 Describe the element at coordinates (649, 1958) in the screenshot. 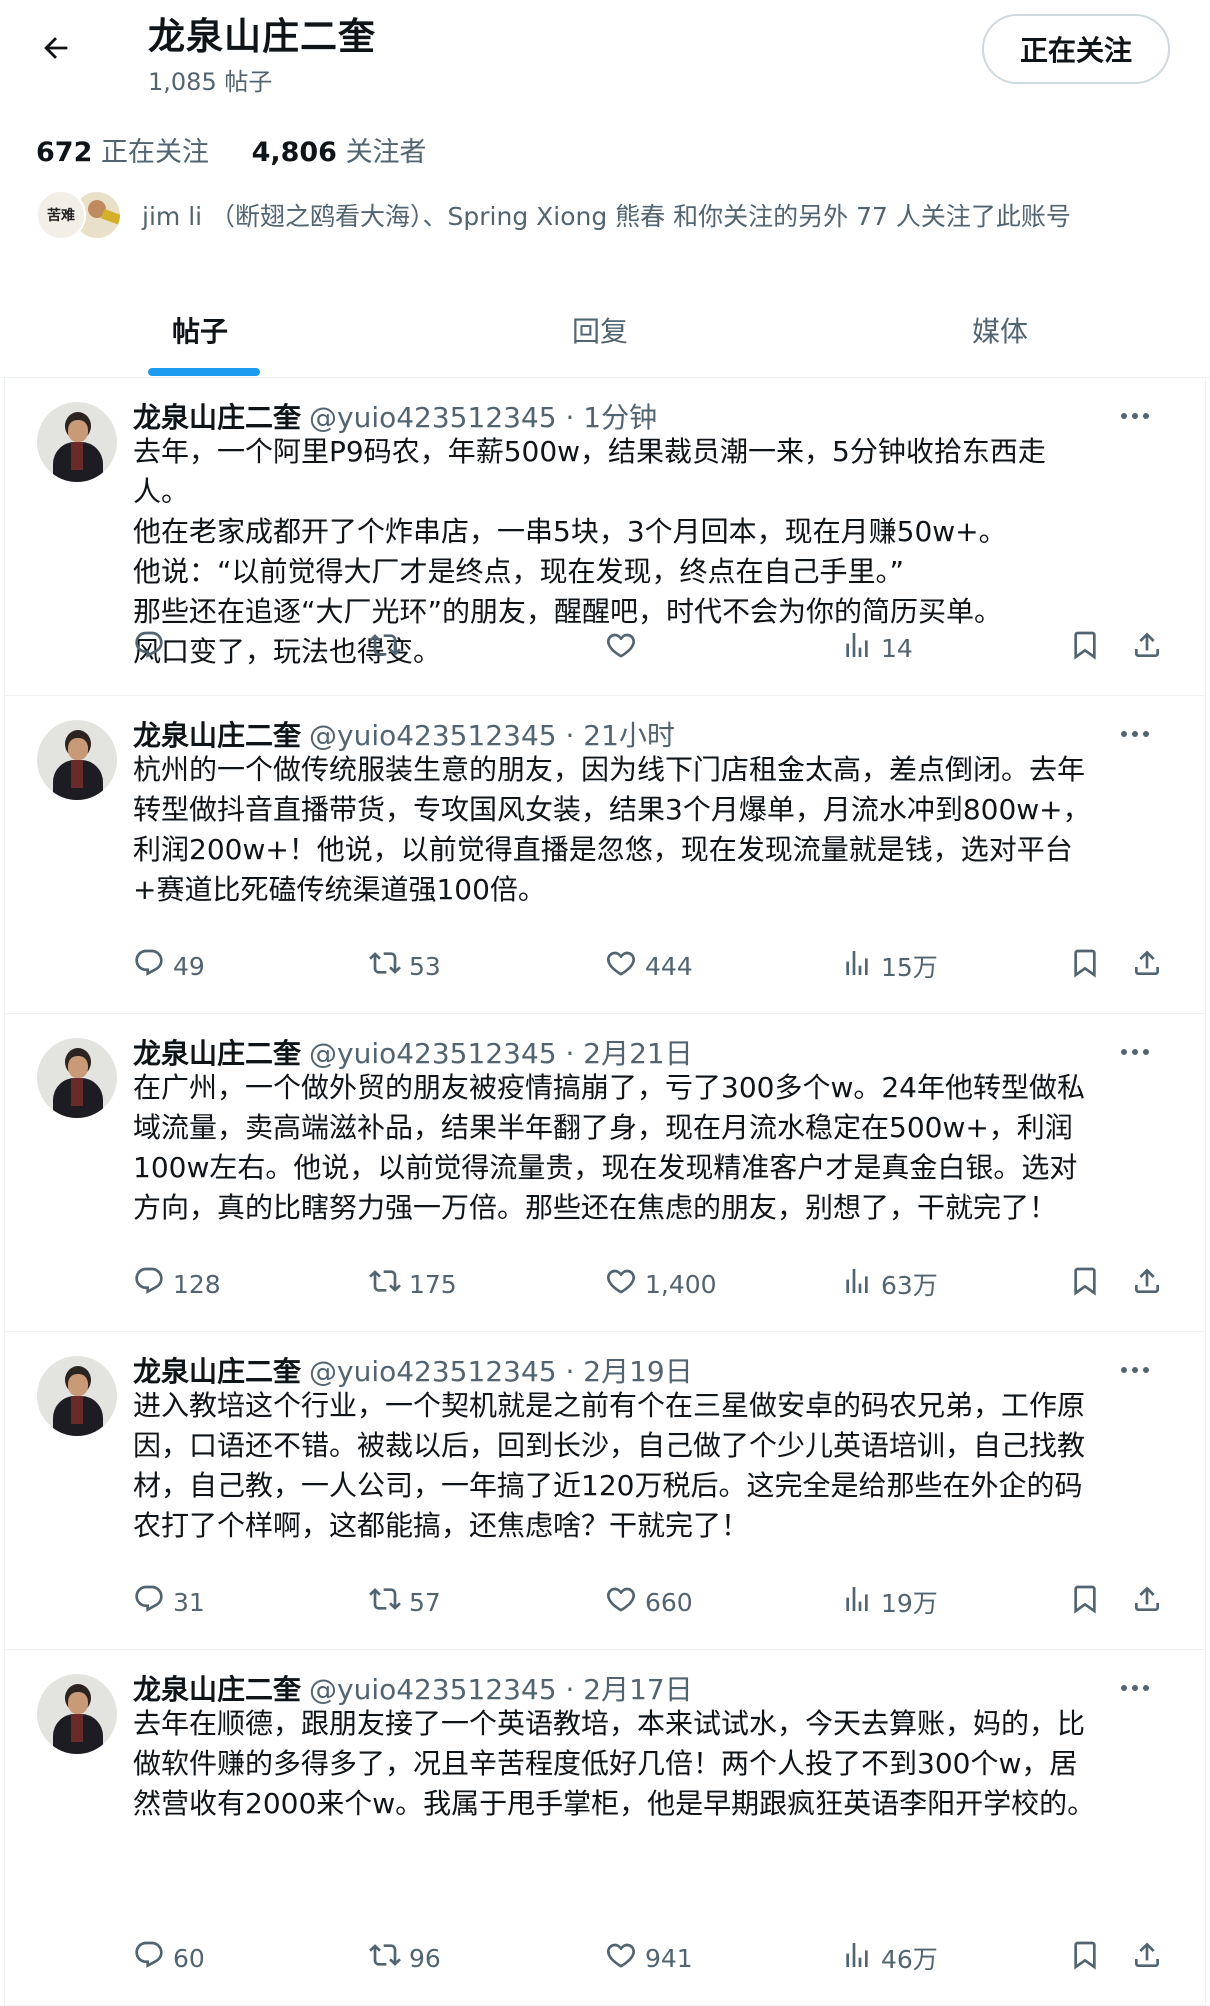

I see `like-button: 941` at that location.